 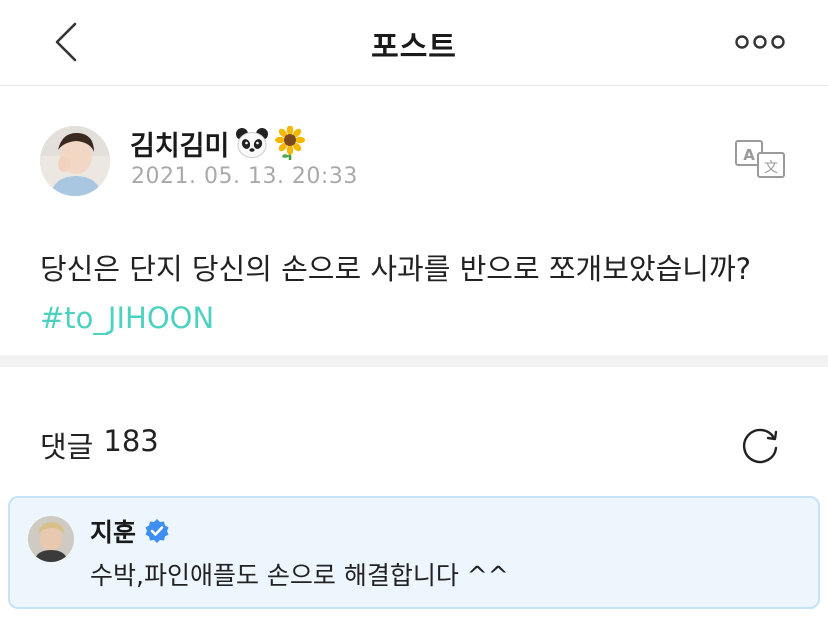 I want to click on svg-text: A, so click(x=749, y=155).